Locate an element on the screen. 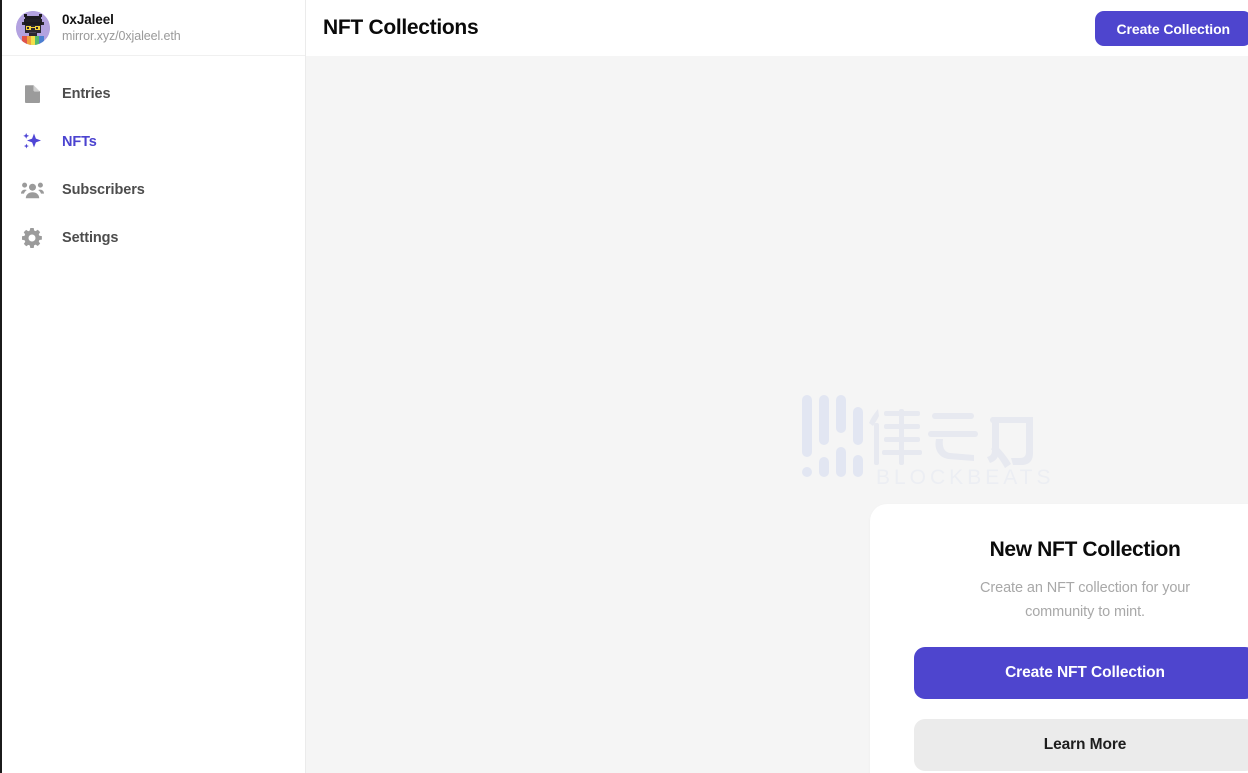 This screenshot has width=1248, height=773. profile-header: 0xJaleel mirror.xyz/0xjaleel.eth is located at coordinates (153, 28).